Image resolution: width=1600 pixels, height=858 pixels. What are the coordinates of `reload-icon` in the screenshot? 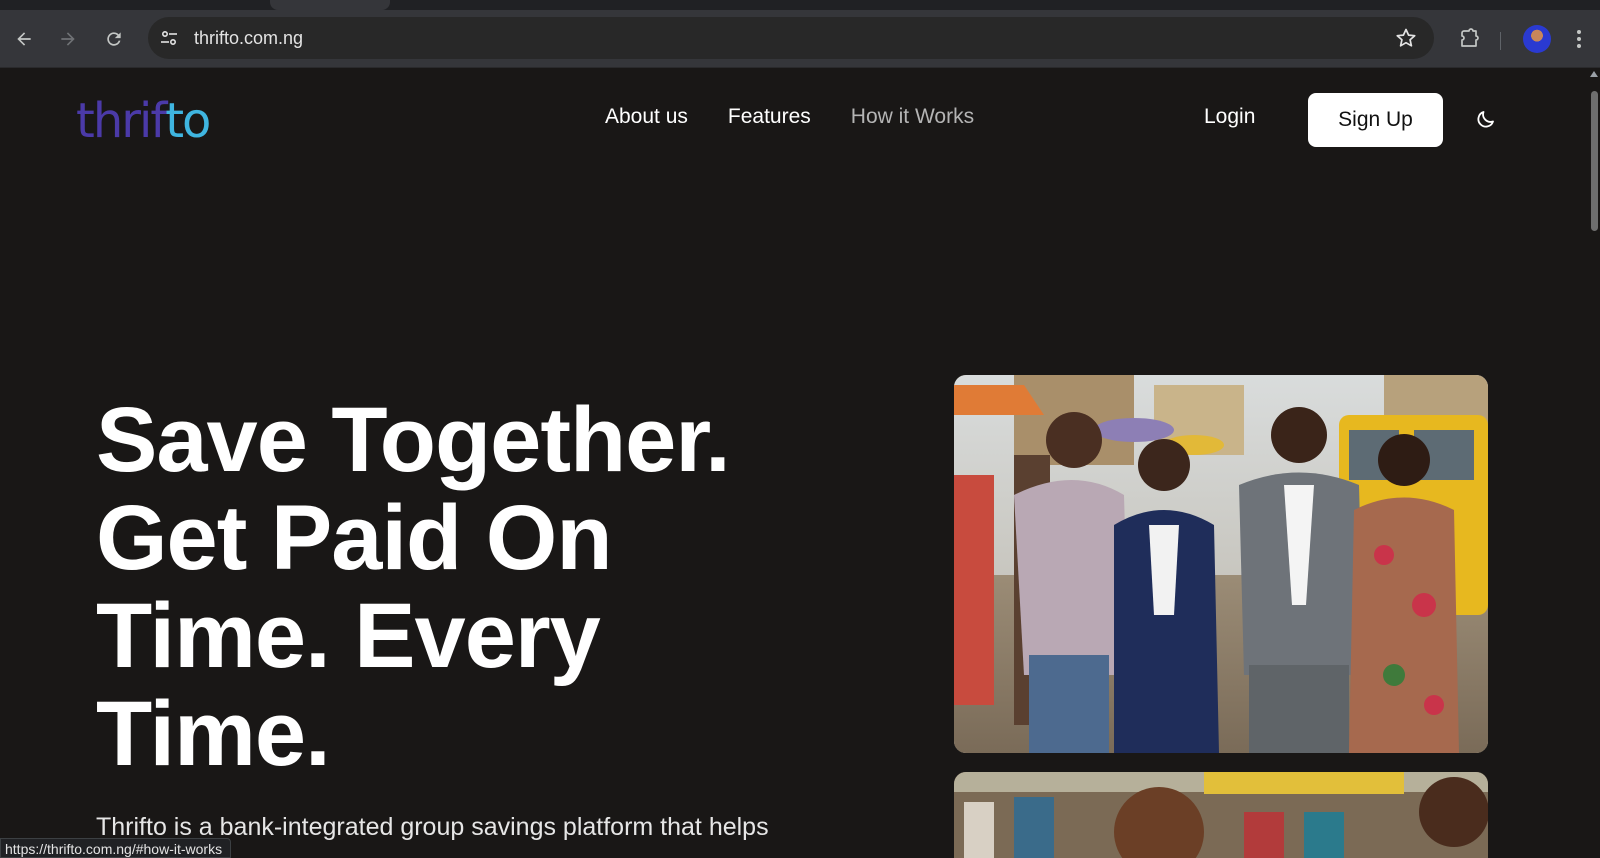 It's located at (114, 39).